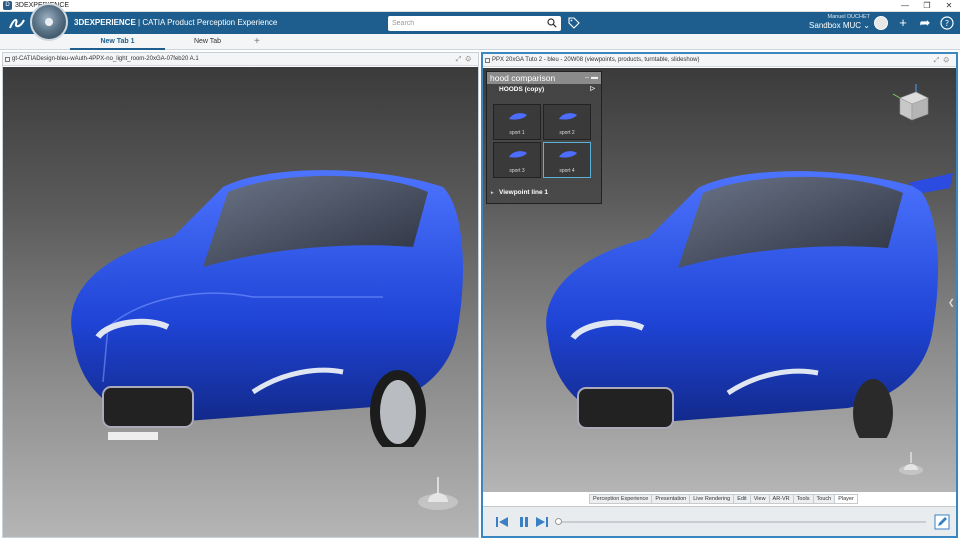 The image size is (960, 540). I want to click on widget-minimize-button: – ▬, so click(591, 78).